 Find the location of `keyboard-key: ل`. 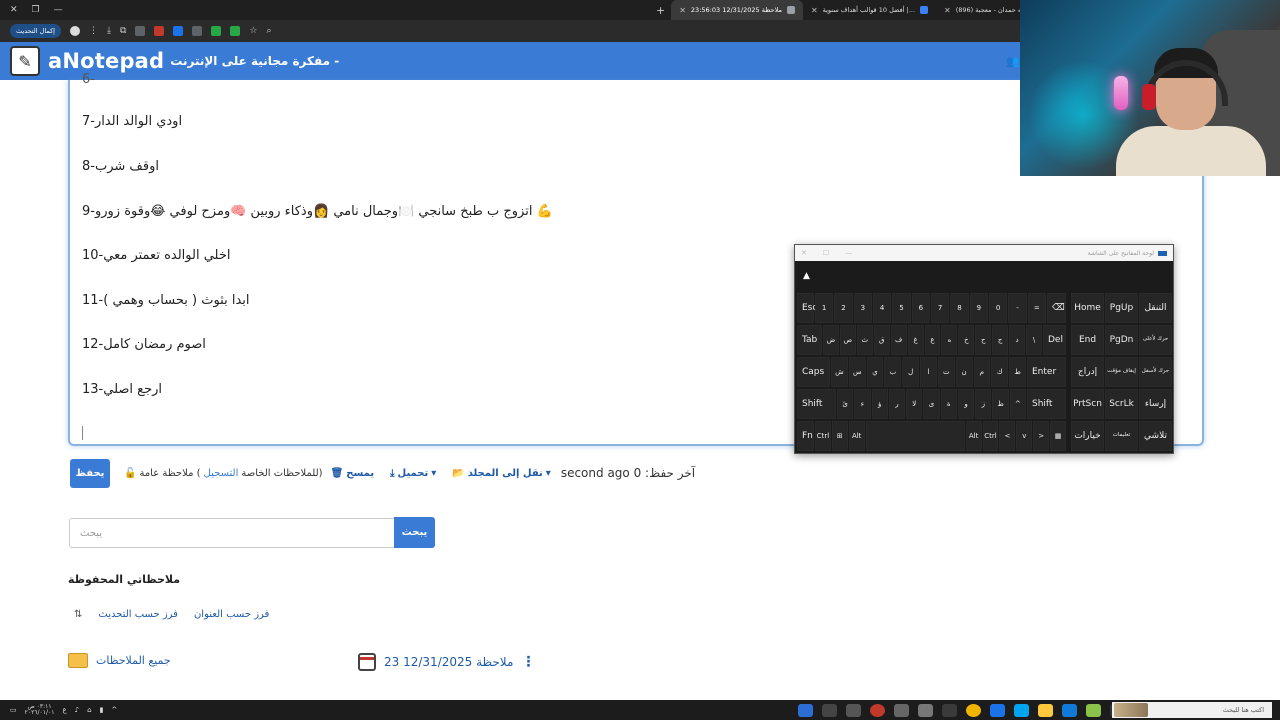

keyboard-key: ل is located at coordinates (911, 372).